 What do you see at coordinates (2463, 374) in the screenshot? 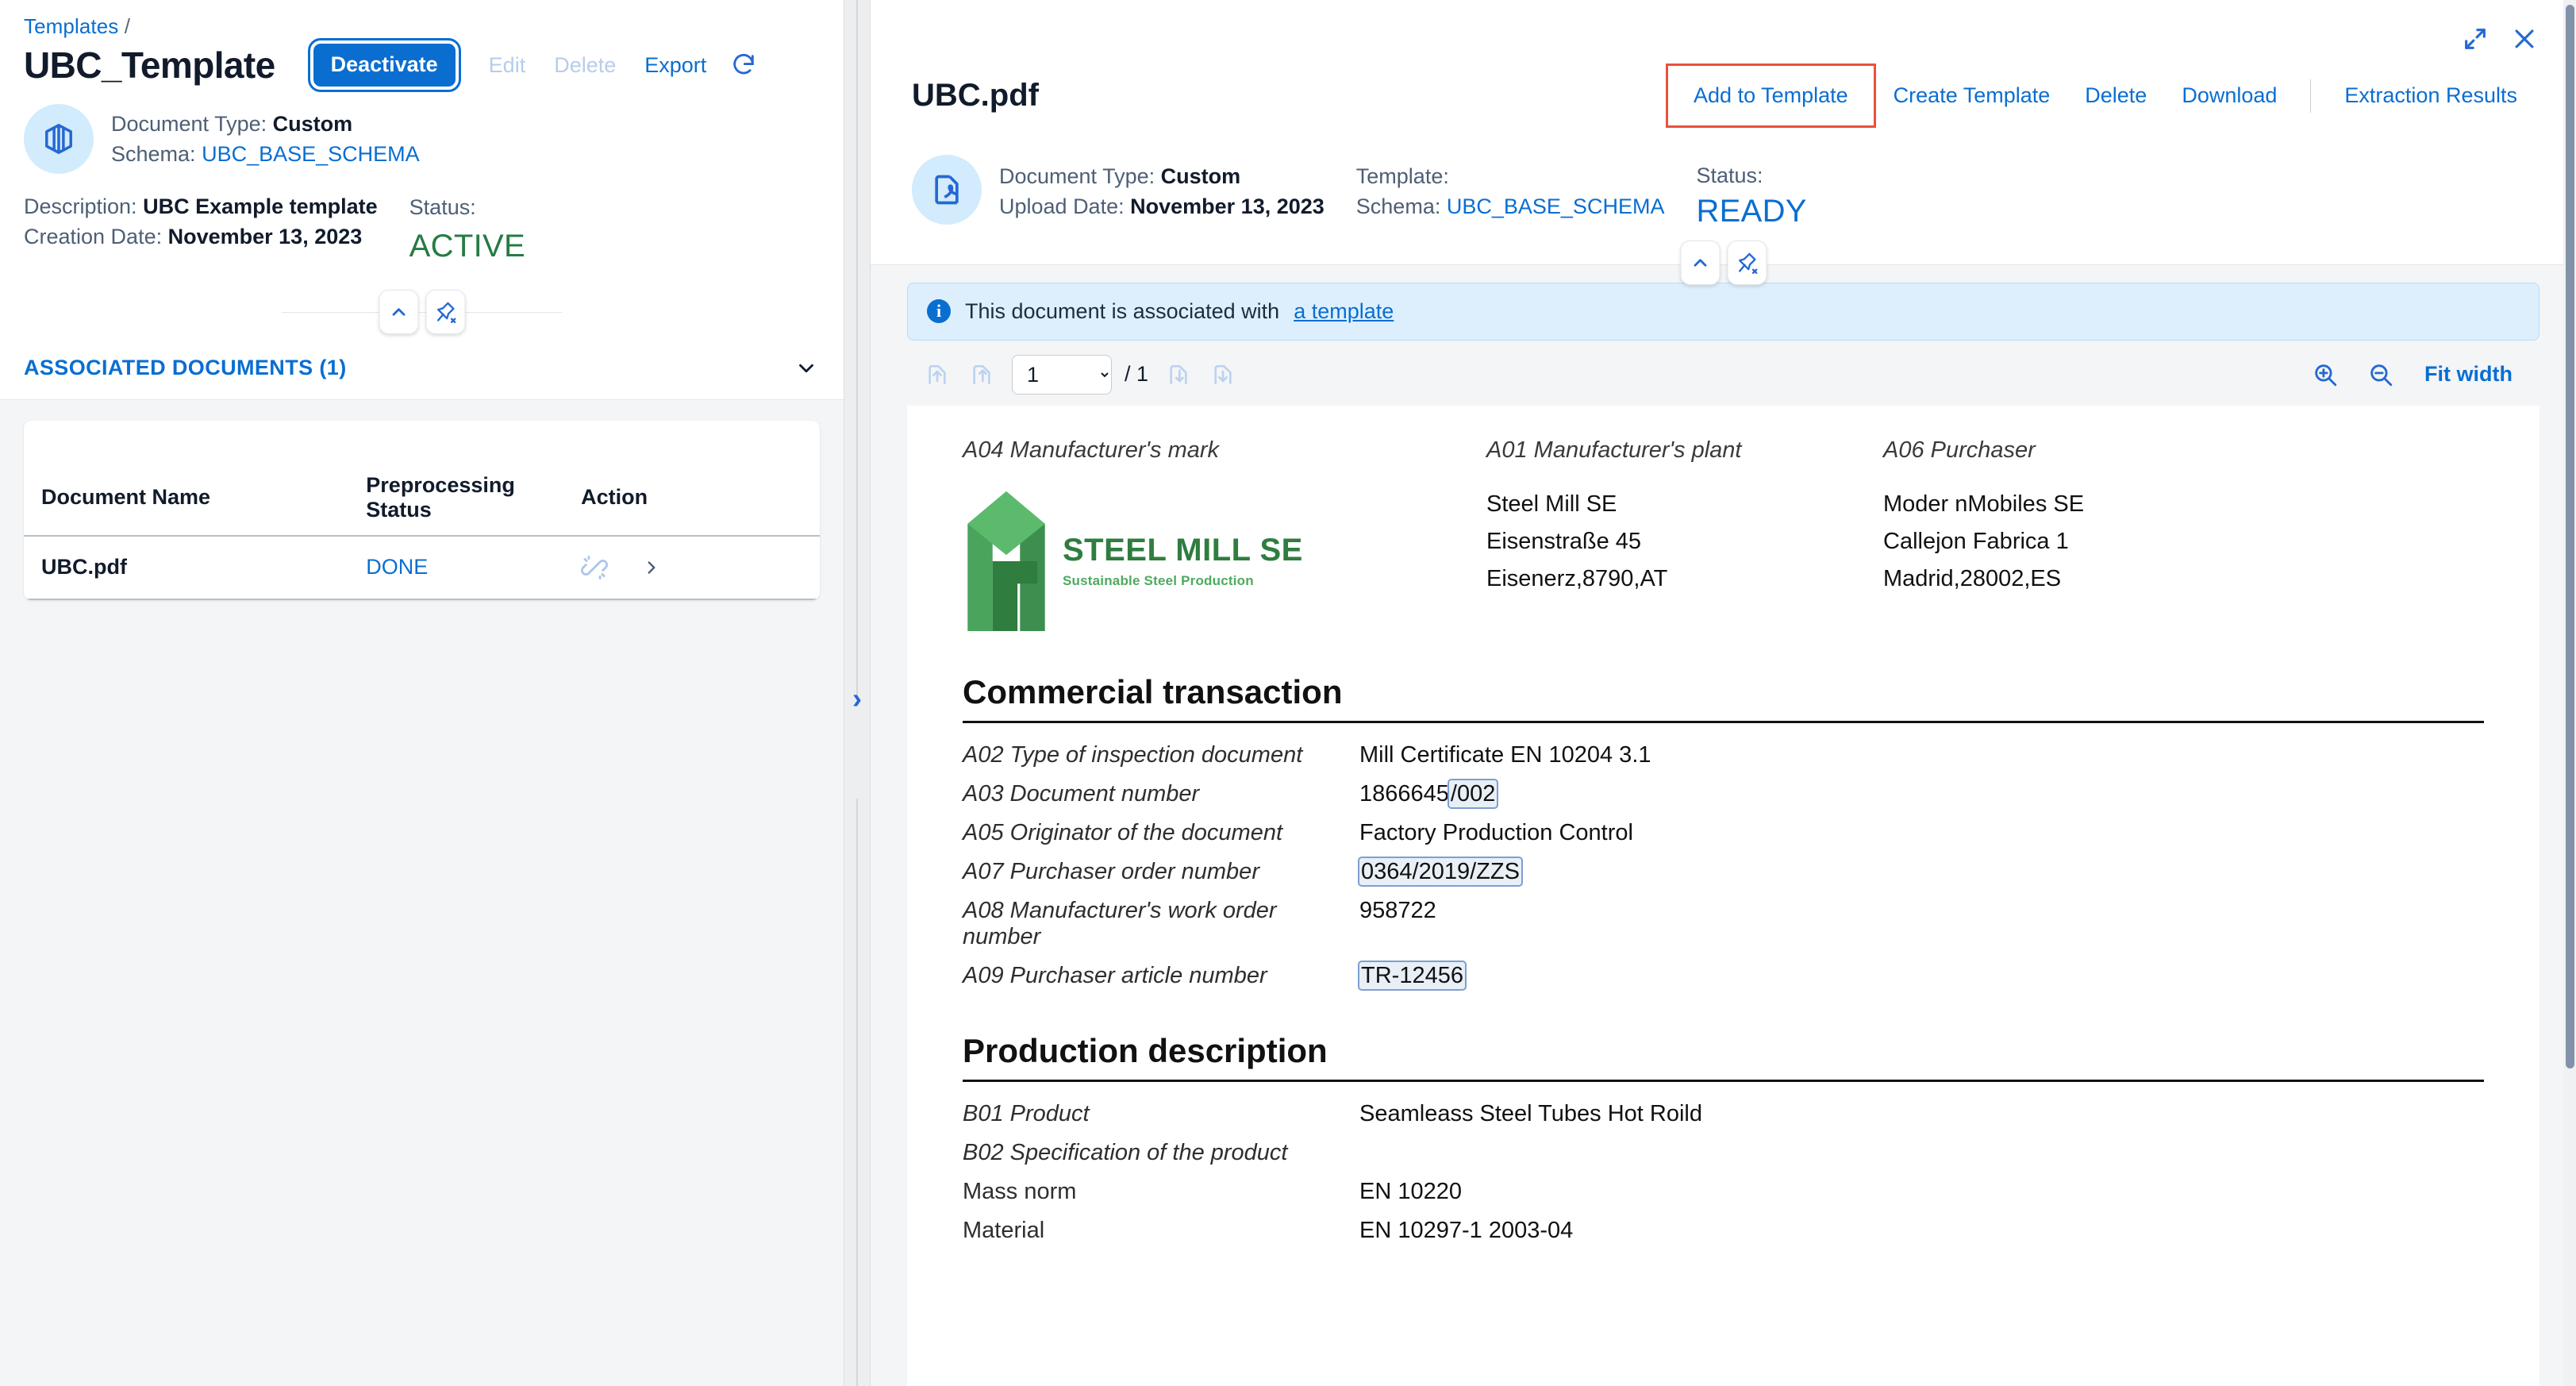
I see `fit-width-button: Fit width` at bounding box center [2463, 374].